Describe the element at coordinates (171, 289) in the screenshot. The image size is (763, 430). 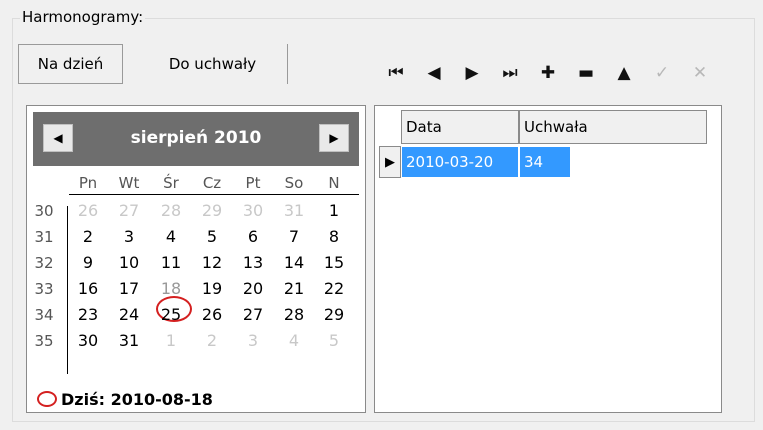
I see `calendar-day-today: 18` at that location.